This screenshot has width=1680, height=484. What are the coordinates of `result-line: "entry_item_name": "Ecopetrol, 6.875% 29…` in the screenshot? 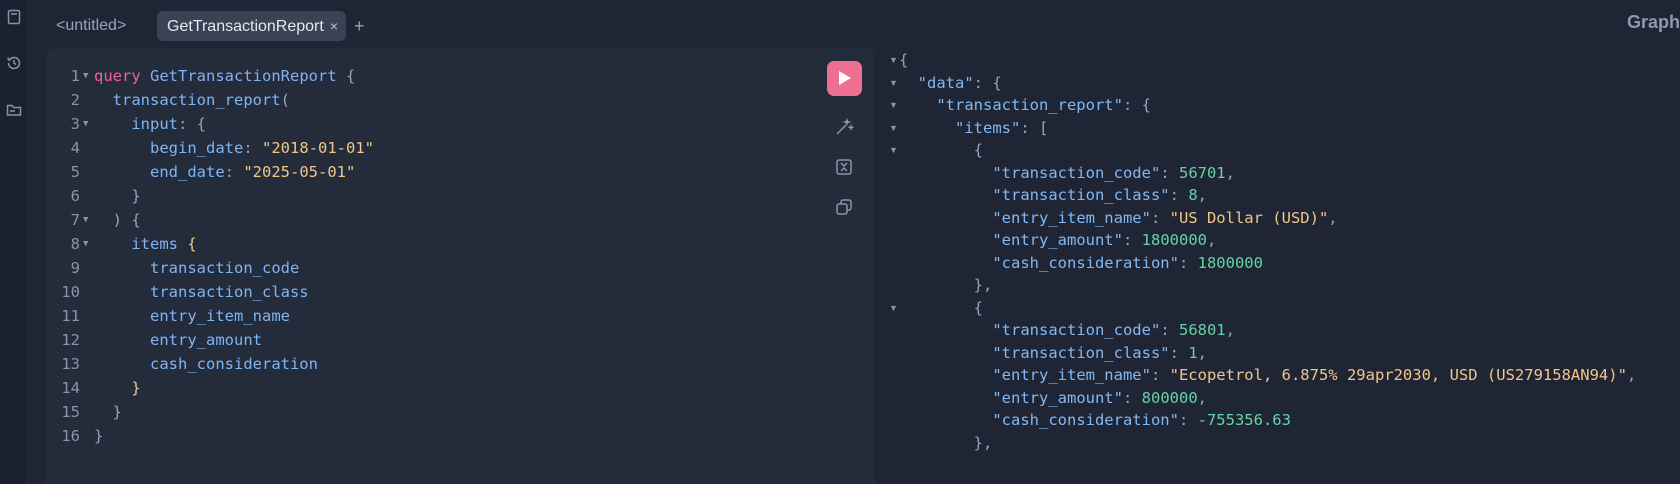 It's located at (1267, 375).